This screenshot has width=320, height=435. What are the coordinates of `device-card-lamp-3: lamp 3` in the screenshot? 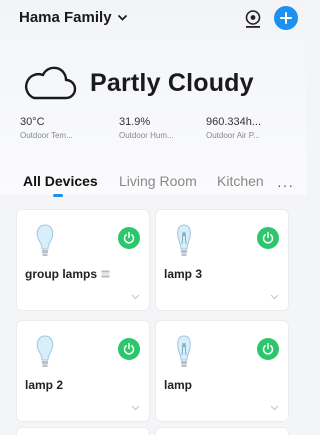 It's located at (222, 260).